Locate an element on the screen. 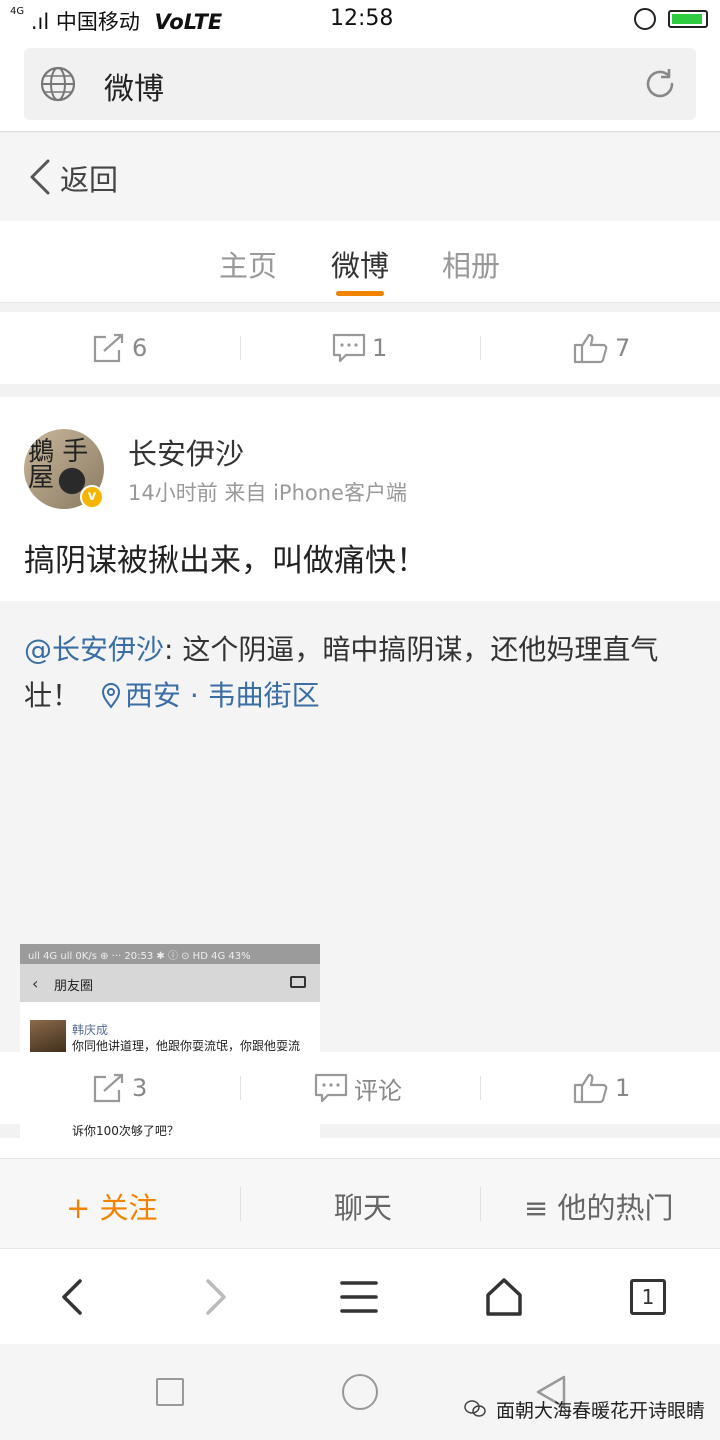  verified-badge-icon: v is located at coordinates (92, 497).